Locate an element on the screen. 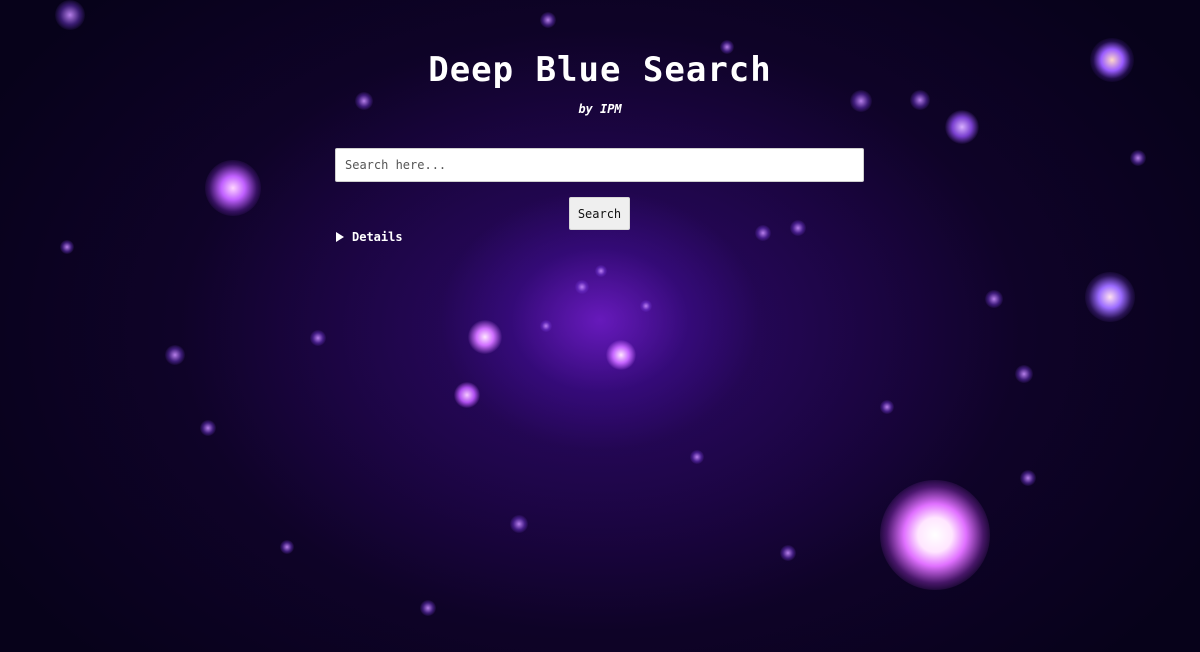 The height and width of the screenshot is (652, 1200). page-title: Deep Blue Search is located at coordinates (600, 70).